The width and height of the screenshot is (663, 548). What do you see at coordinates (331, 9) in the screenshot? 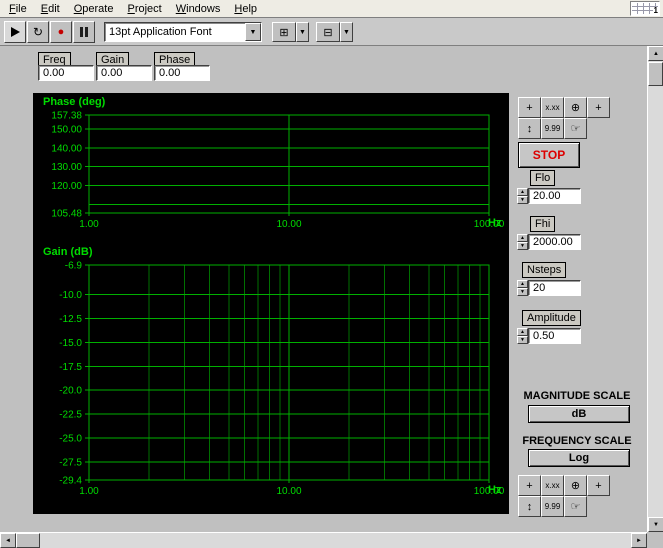
I see `menu-bar: File Edit Operate Project Windows Help 1` at bounding box center [331, 9].